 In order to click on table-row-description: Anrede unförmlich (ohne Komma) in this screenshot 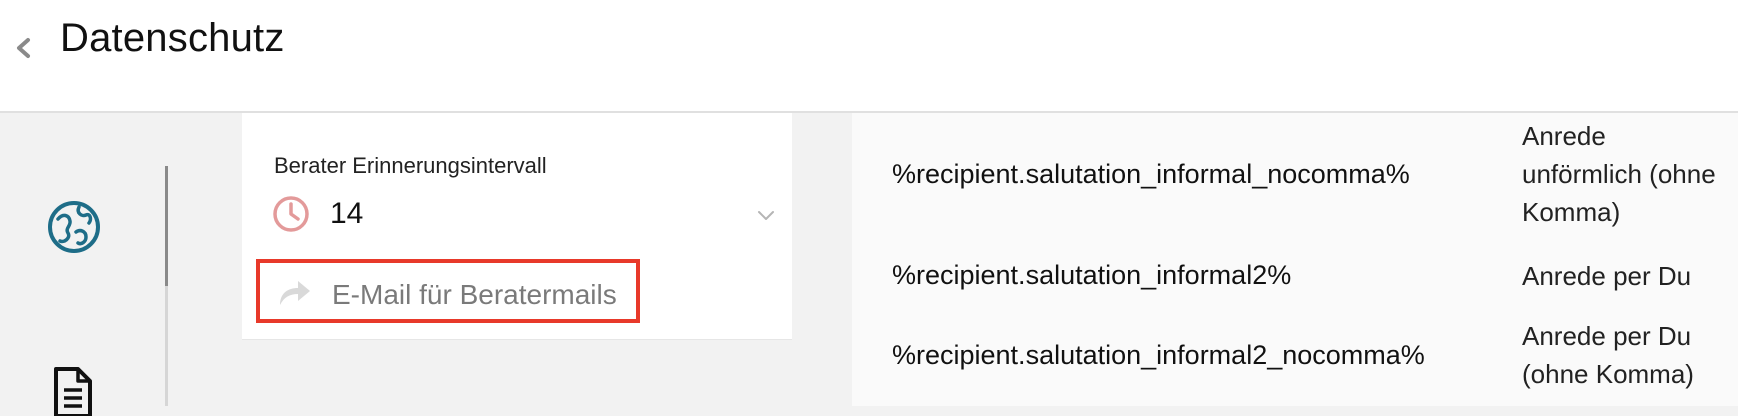, I will do `click(1619, 174)`.